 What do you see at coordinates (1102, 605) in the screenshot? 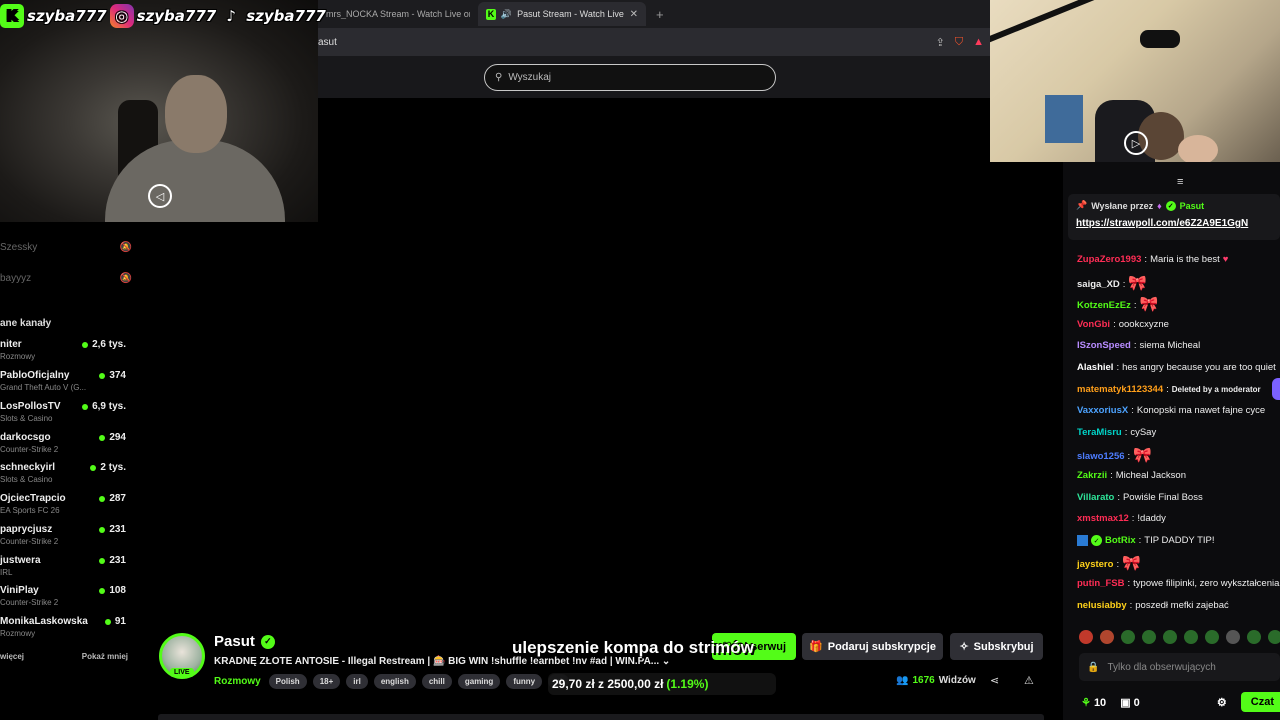
I see `chat-username: nelusiabby` at bounding box center [1102, 605].